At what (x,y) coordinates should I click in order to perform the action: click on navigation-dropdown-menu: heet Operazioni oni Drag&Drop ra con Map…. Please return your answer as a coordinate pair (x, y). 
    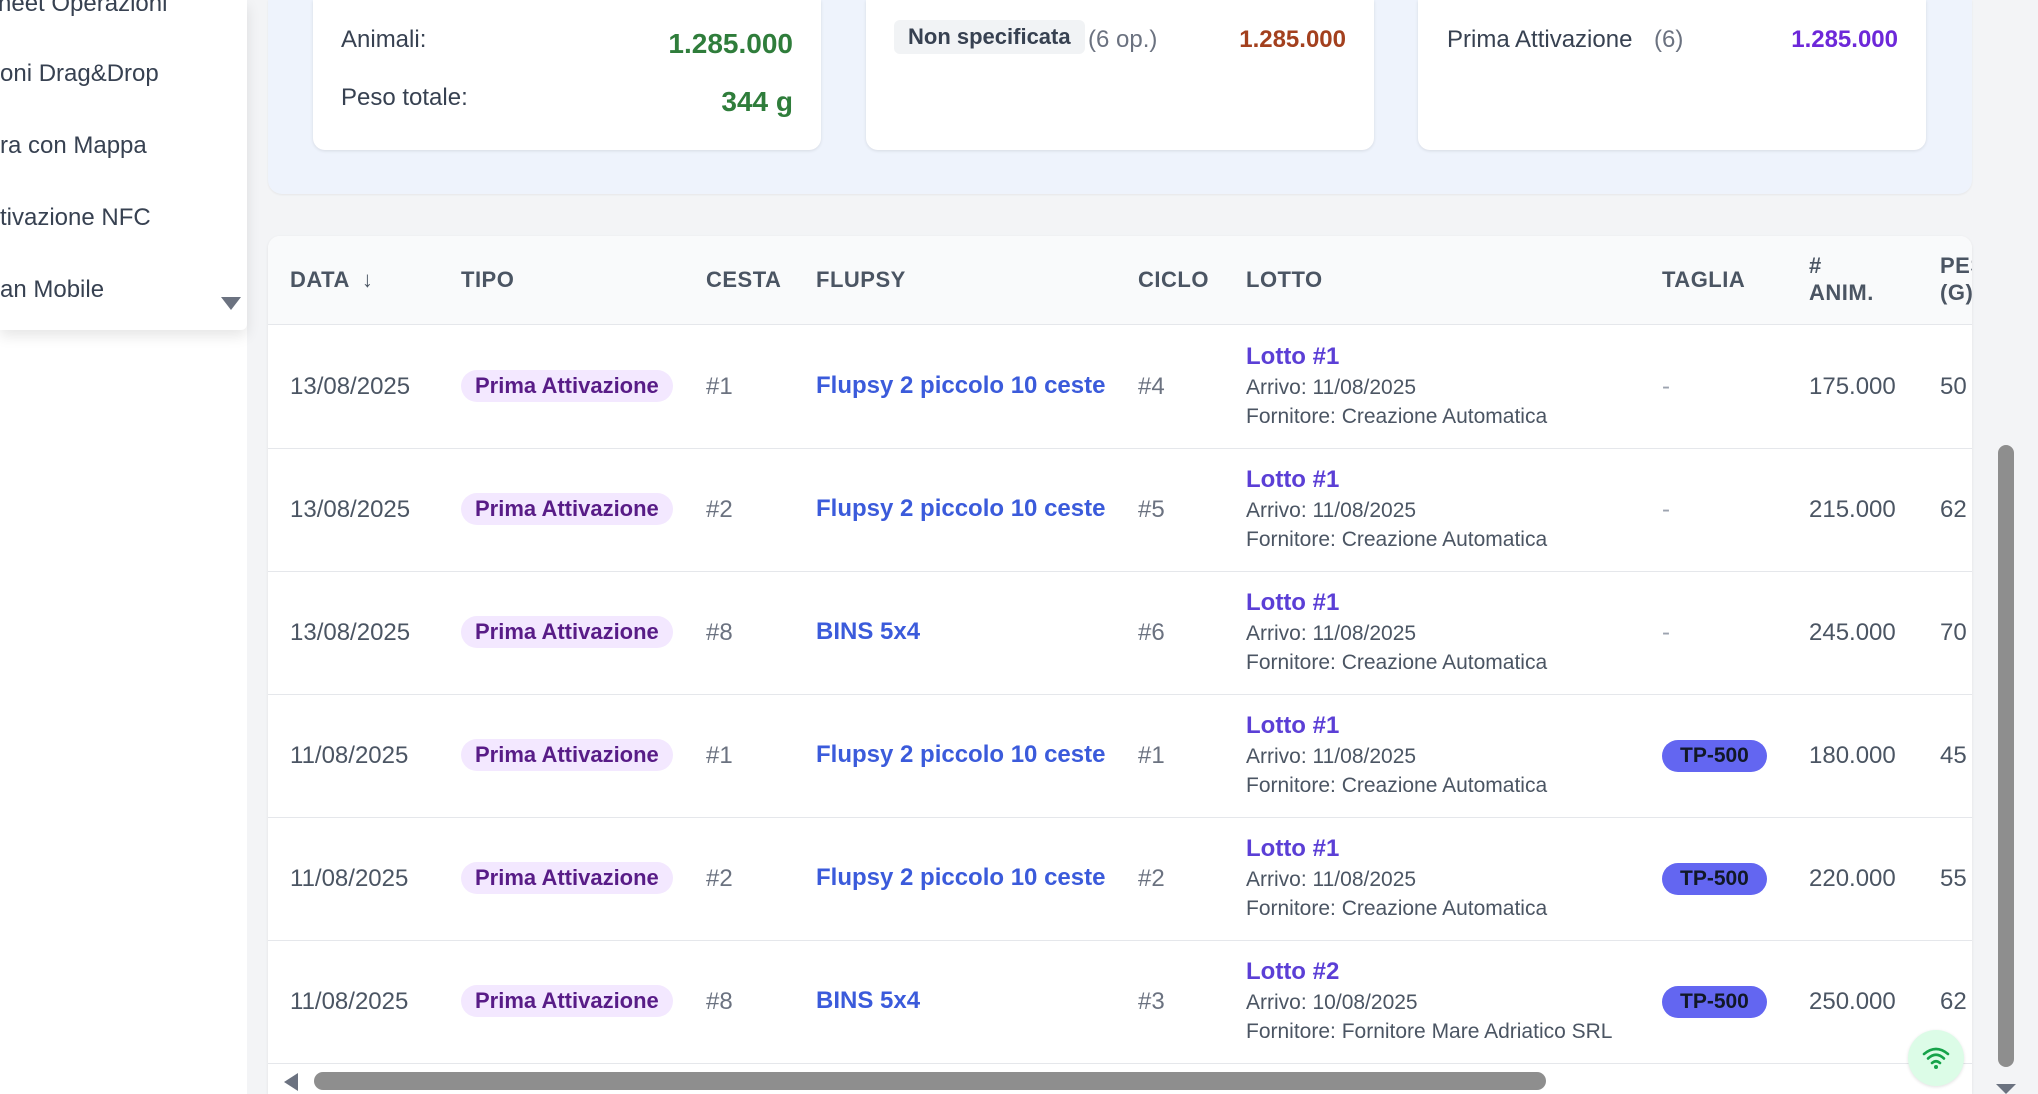
    Looking at the image, I should click on (123, 165).